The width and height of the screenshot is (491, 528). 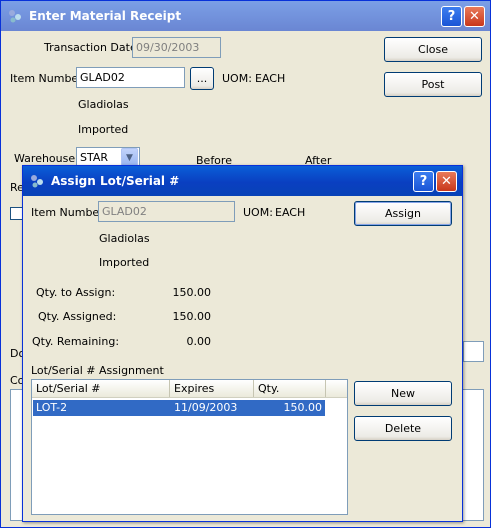 I want to click on column-header-expires: Expires, so click(x=212, y=388).